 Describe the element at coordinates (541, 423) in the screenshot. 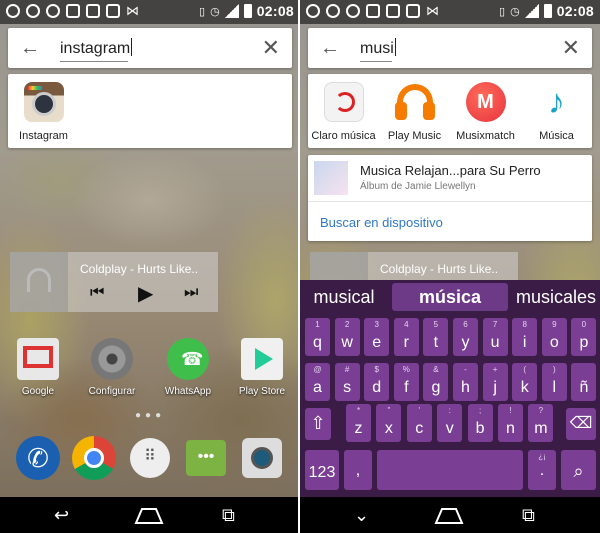

I see `key-m: ? m` at that location.